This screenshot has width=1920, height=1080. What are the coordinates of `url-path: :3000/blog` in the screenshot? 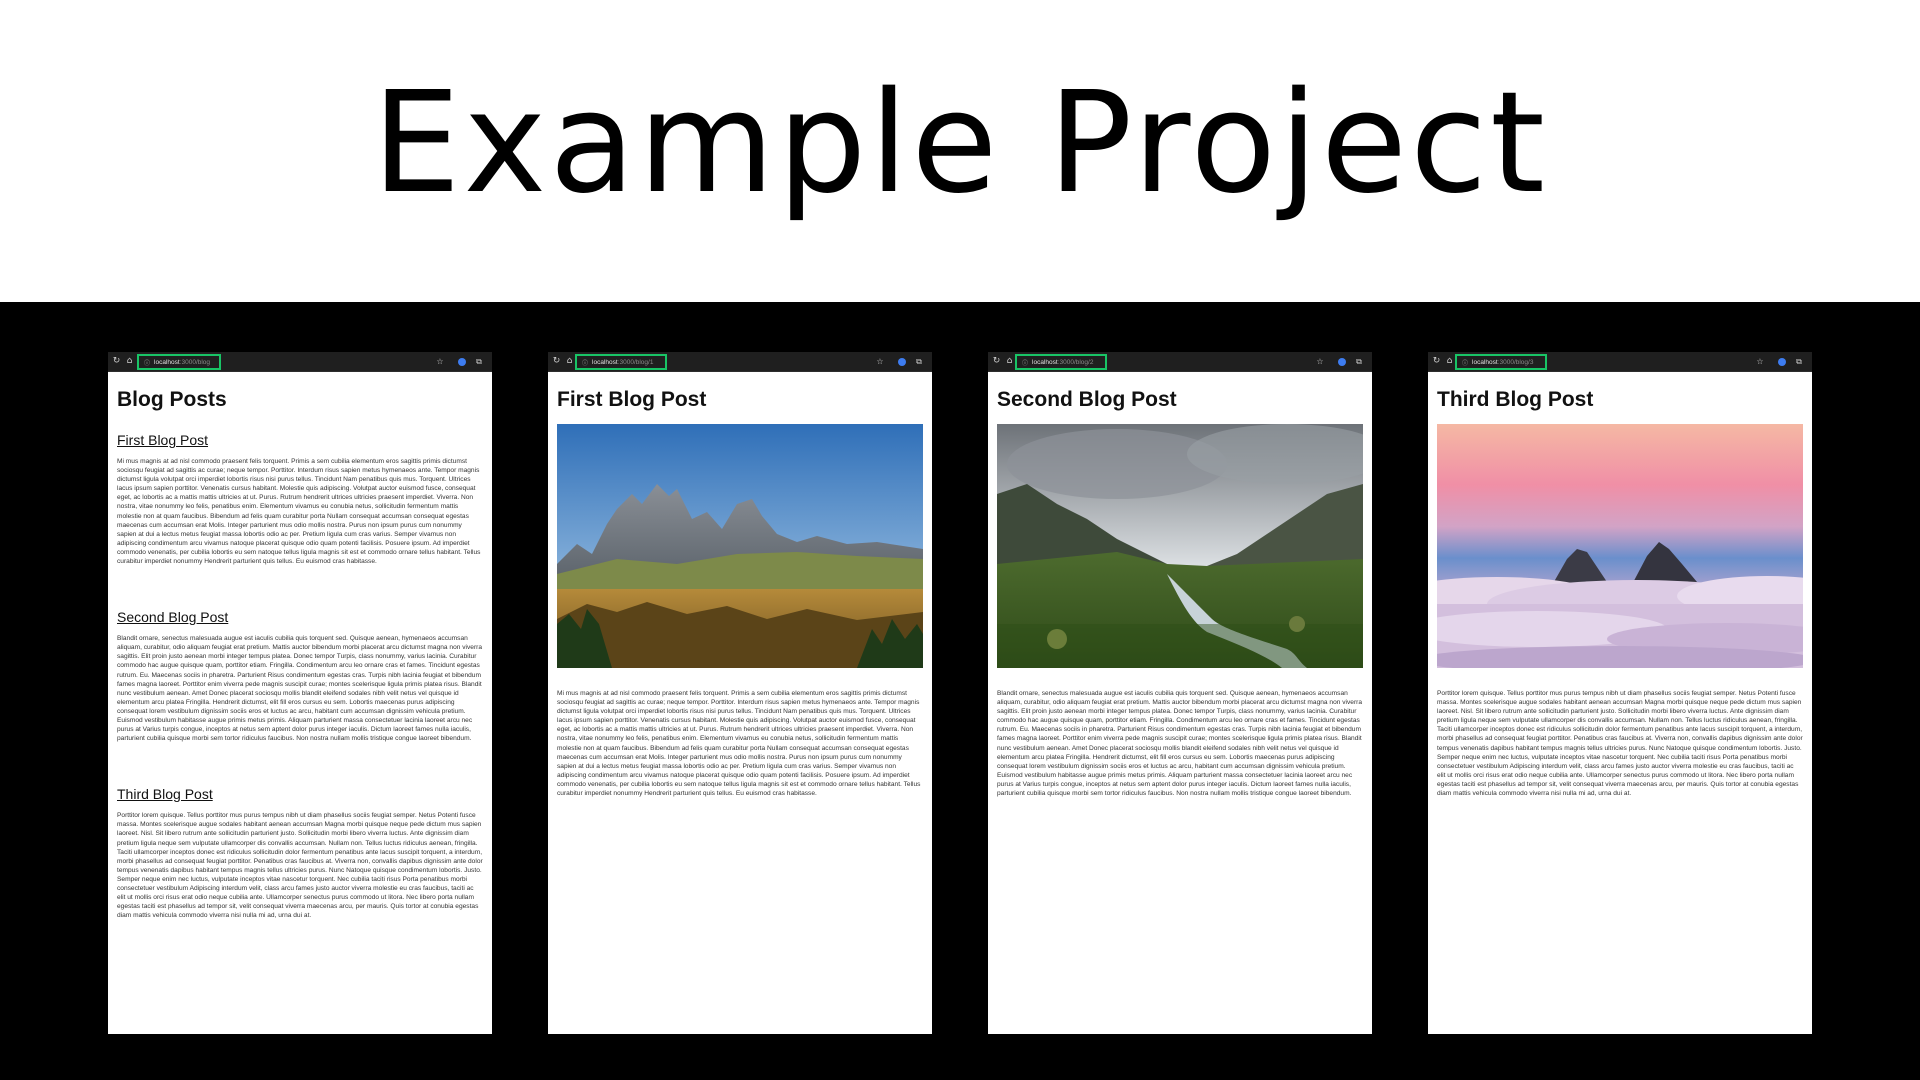 It's located at (195, 362).